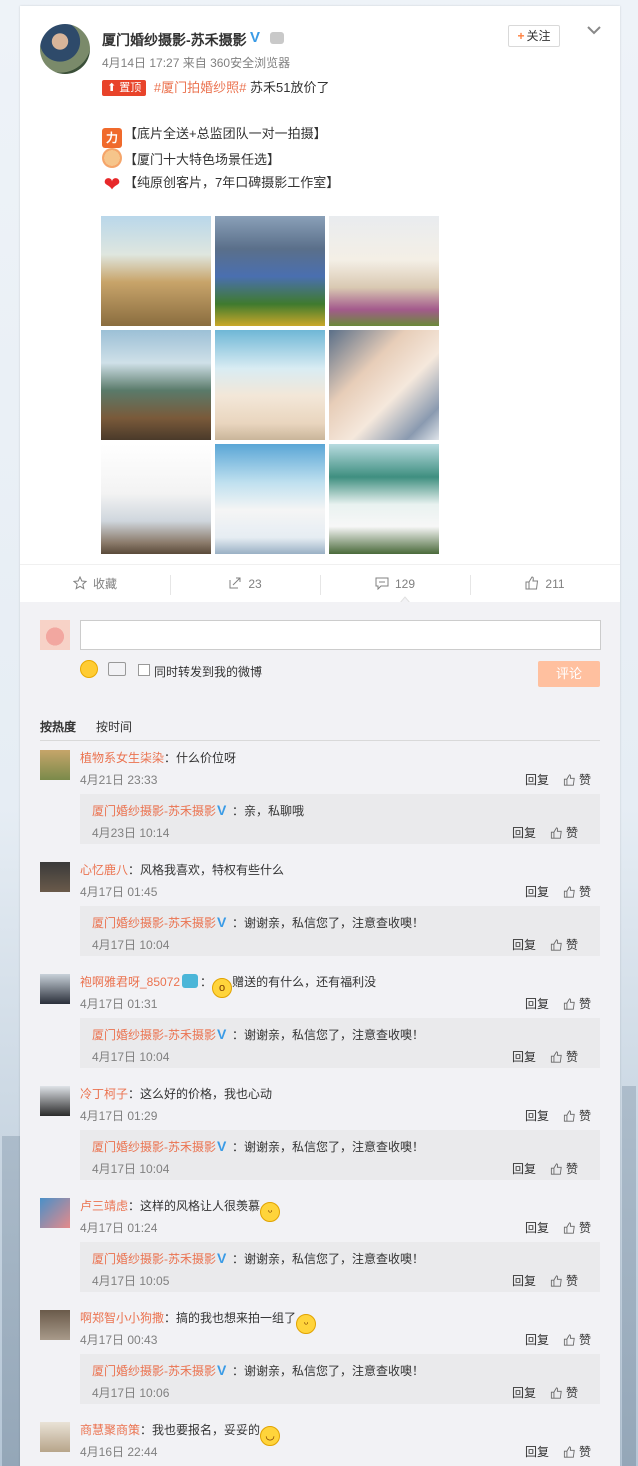 The width and height of the screenshot is (638, 1466). What do you see at coordinates (58, 726) in the screenshot?
I see `sort-by-hot: 按热度` at bounding box center [58, 726].